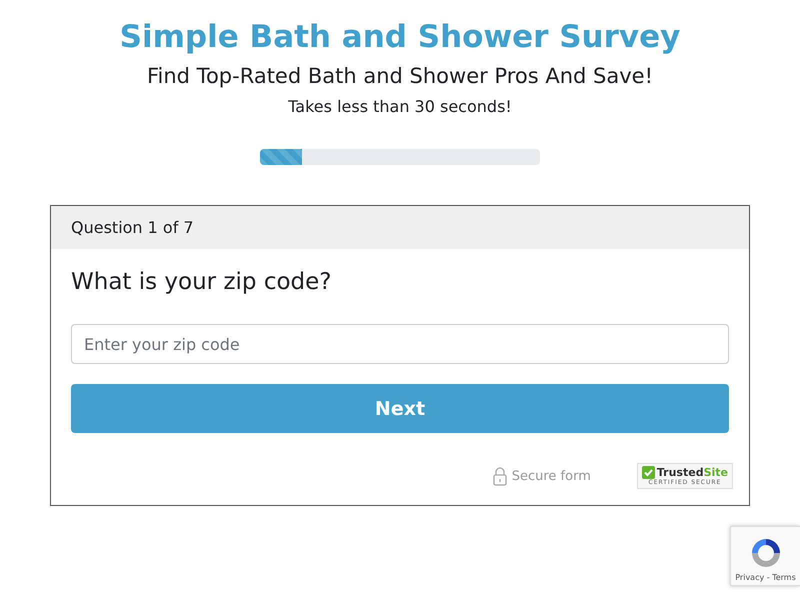 This screenshot has width=800, height=600. What do you see at coordinates (499, 476) in the screenshot?
I see `padlock-icon` at bounding box center [499, 476].